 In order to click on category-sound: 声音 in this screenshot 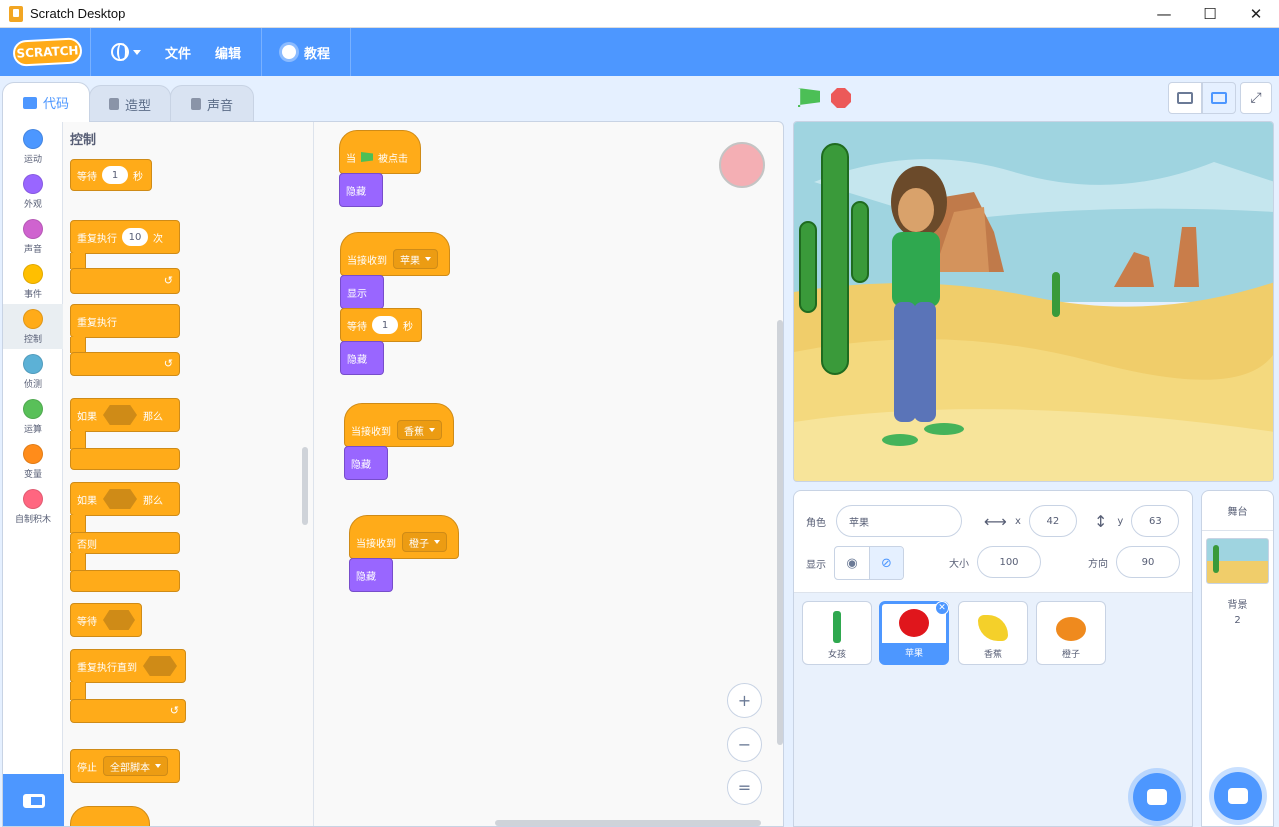, I will do `click(33, 236)`.